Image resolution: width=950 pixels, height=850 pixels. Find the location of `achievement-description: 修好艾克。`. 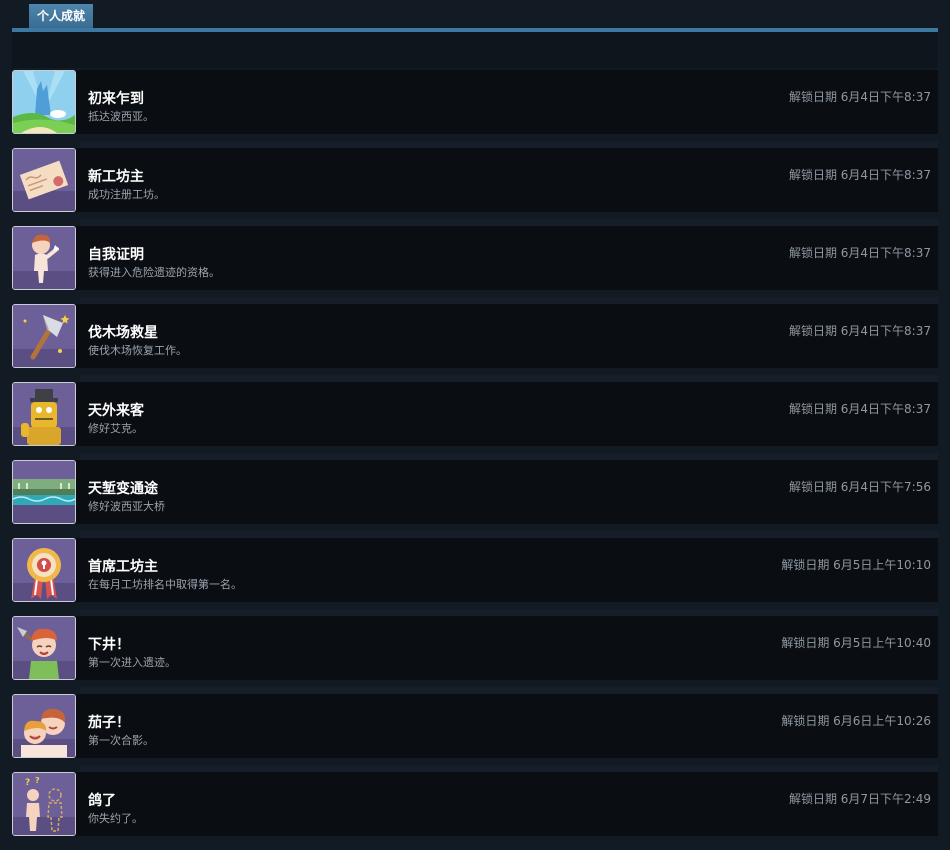

achievement-description: 修好艾克。 is located at coordinates (115, 428).